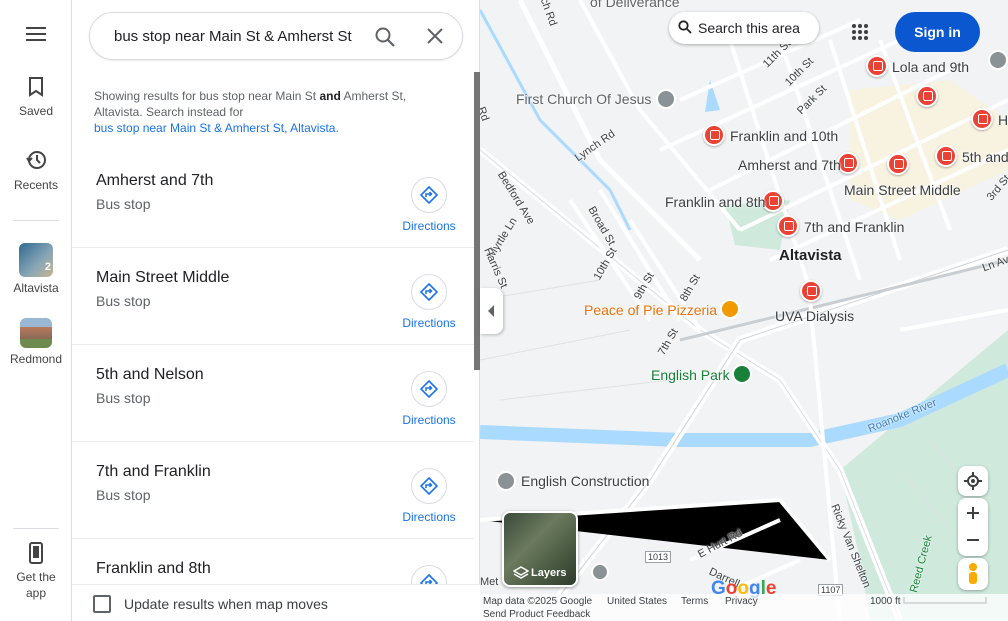  Describe the element at coordinates (538, 601) in the screenshot. I see `map-attribution: Map data ©2025 Google` at that location.